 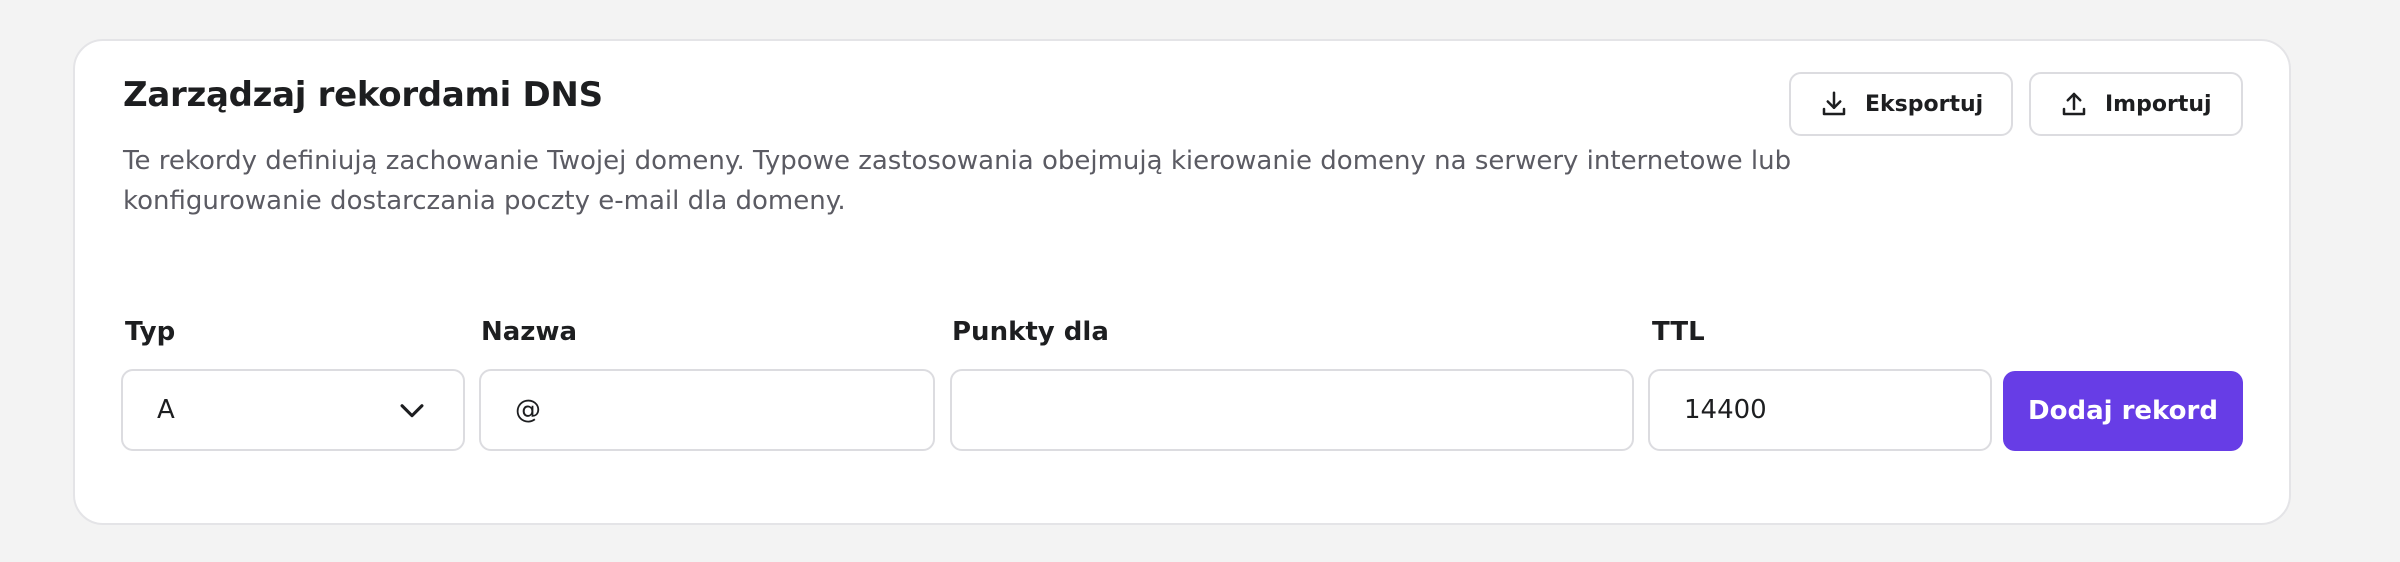 What do you see at coordinates (150, 332) in the screenshot?
I see `type-label: Typ` at bounding box center [150, 332].